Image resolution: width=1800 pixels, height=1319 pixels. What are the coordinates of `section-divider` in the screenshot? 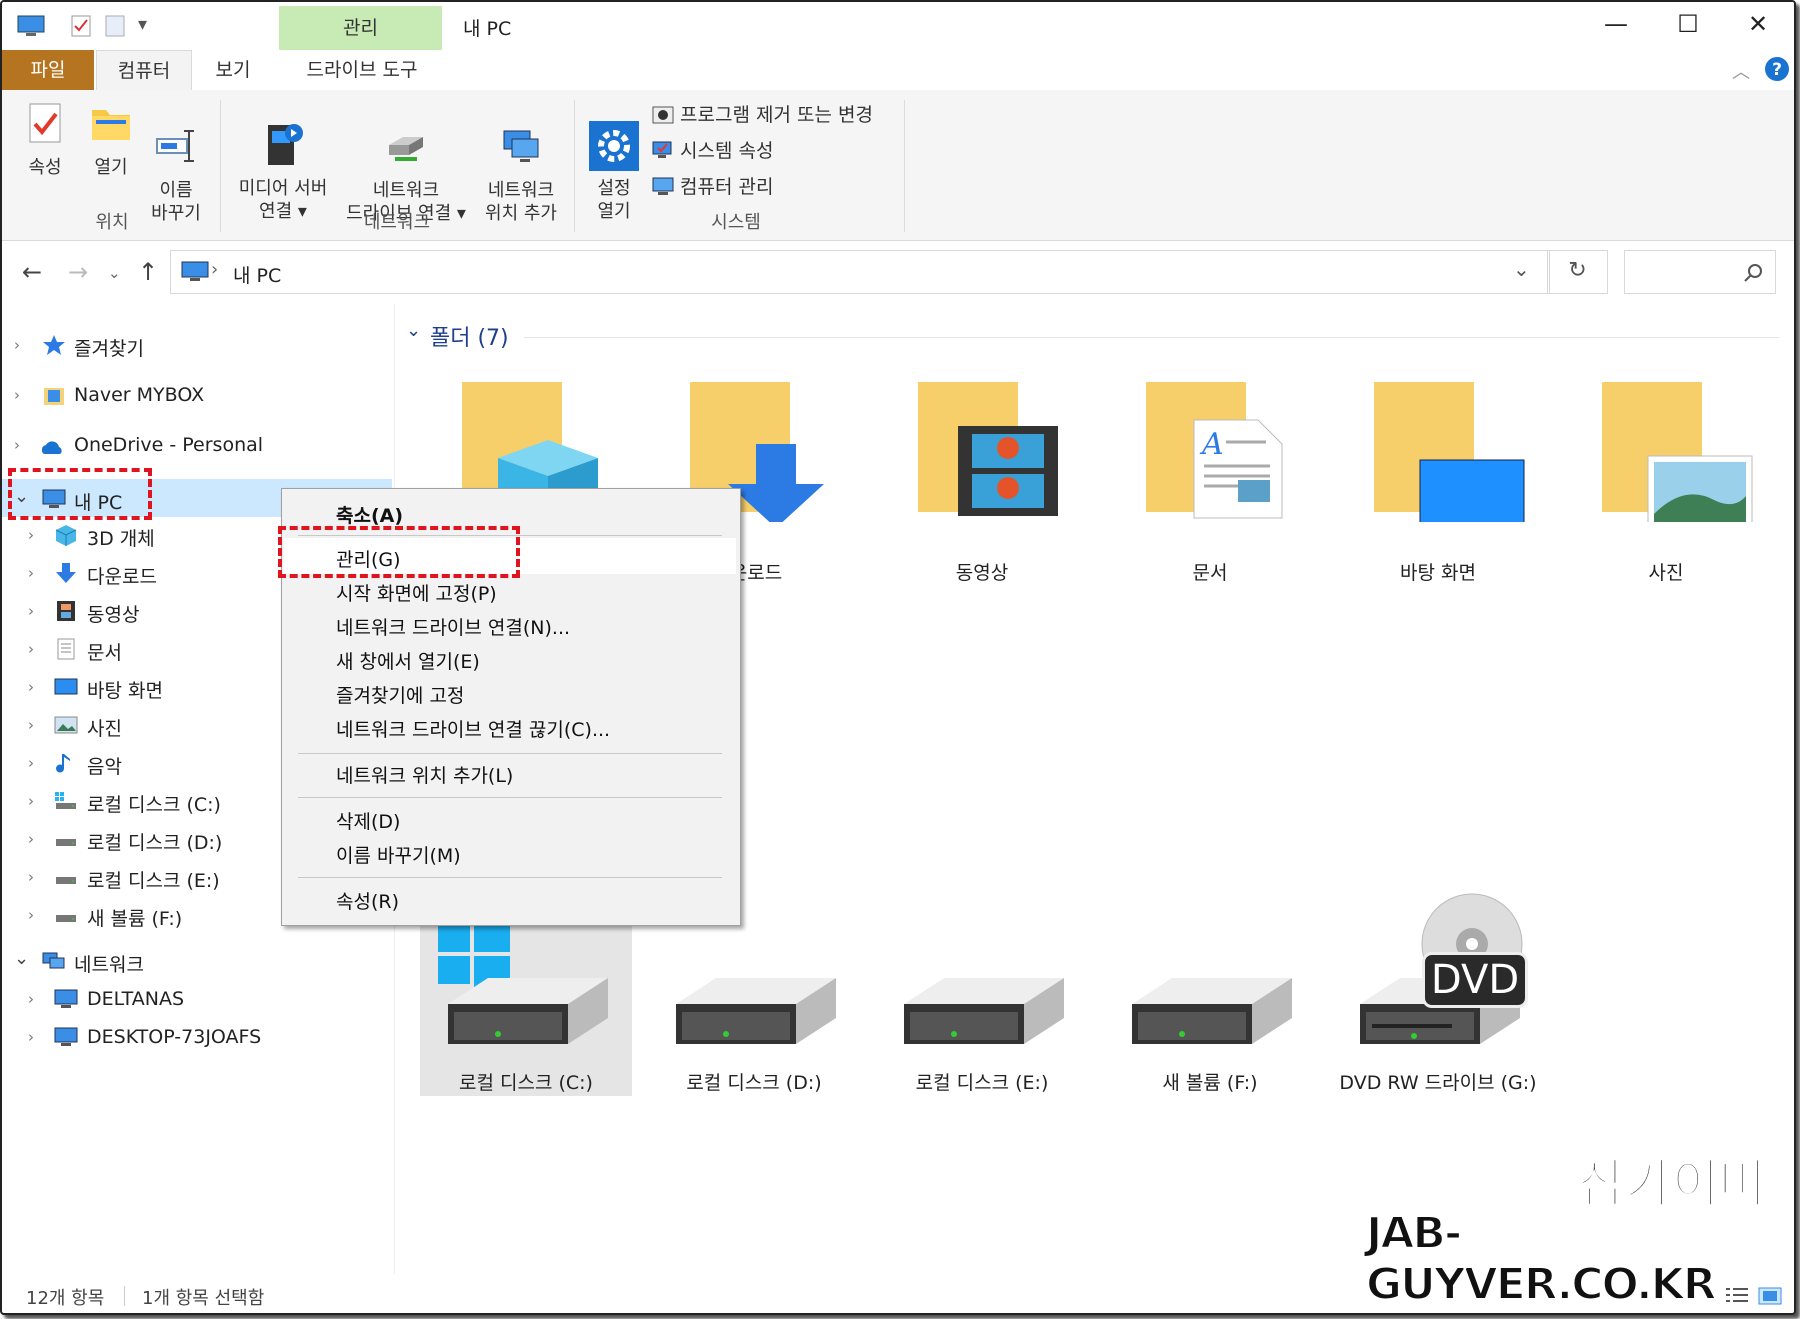 It's located at (1151, 337).